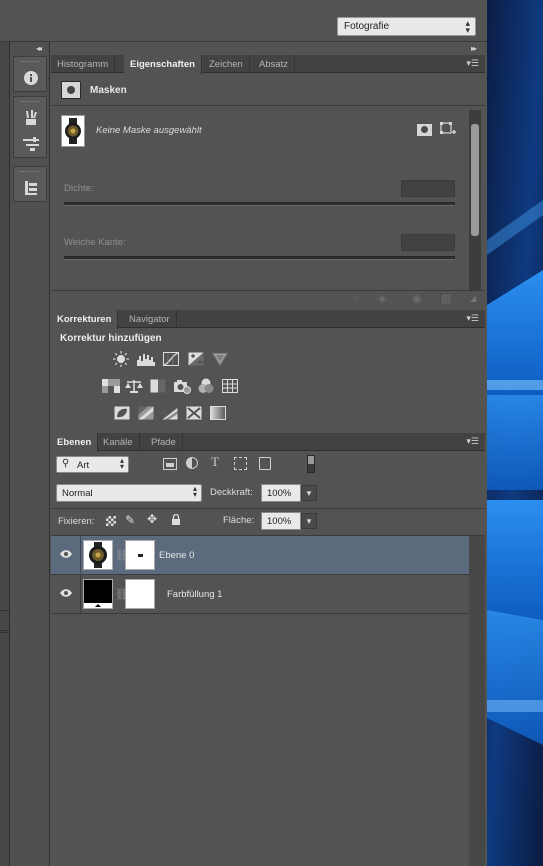 The height and width of the screenshot is (866, 543). What do you see at coordinates (71, 90) in the screenshot?
I see `mask-icon` at bounding box center [71, 90].